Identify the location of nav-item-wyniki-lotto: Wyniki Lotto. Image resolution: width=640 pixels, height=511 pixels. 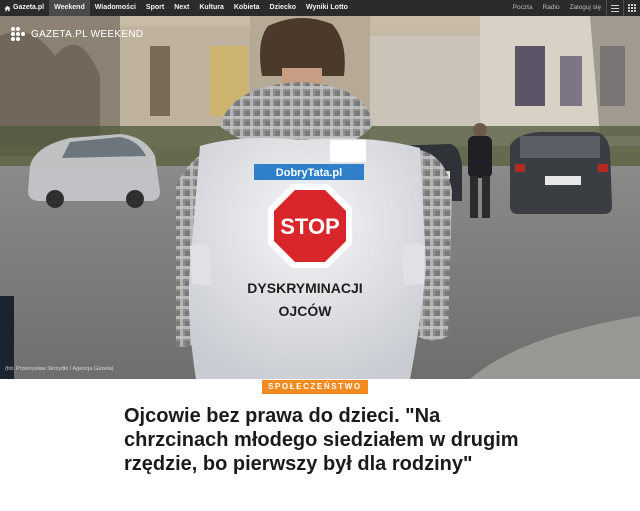
(327, 8).